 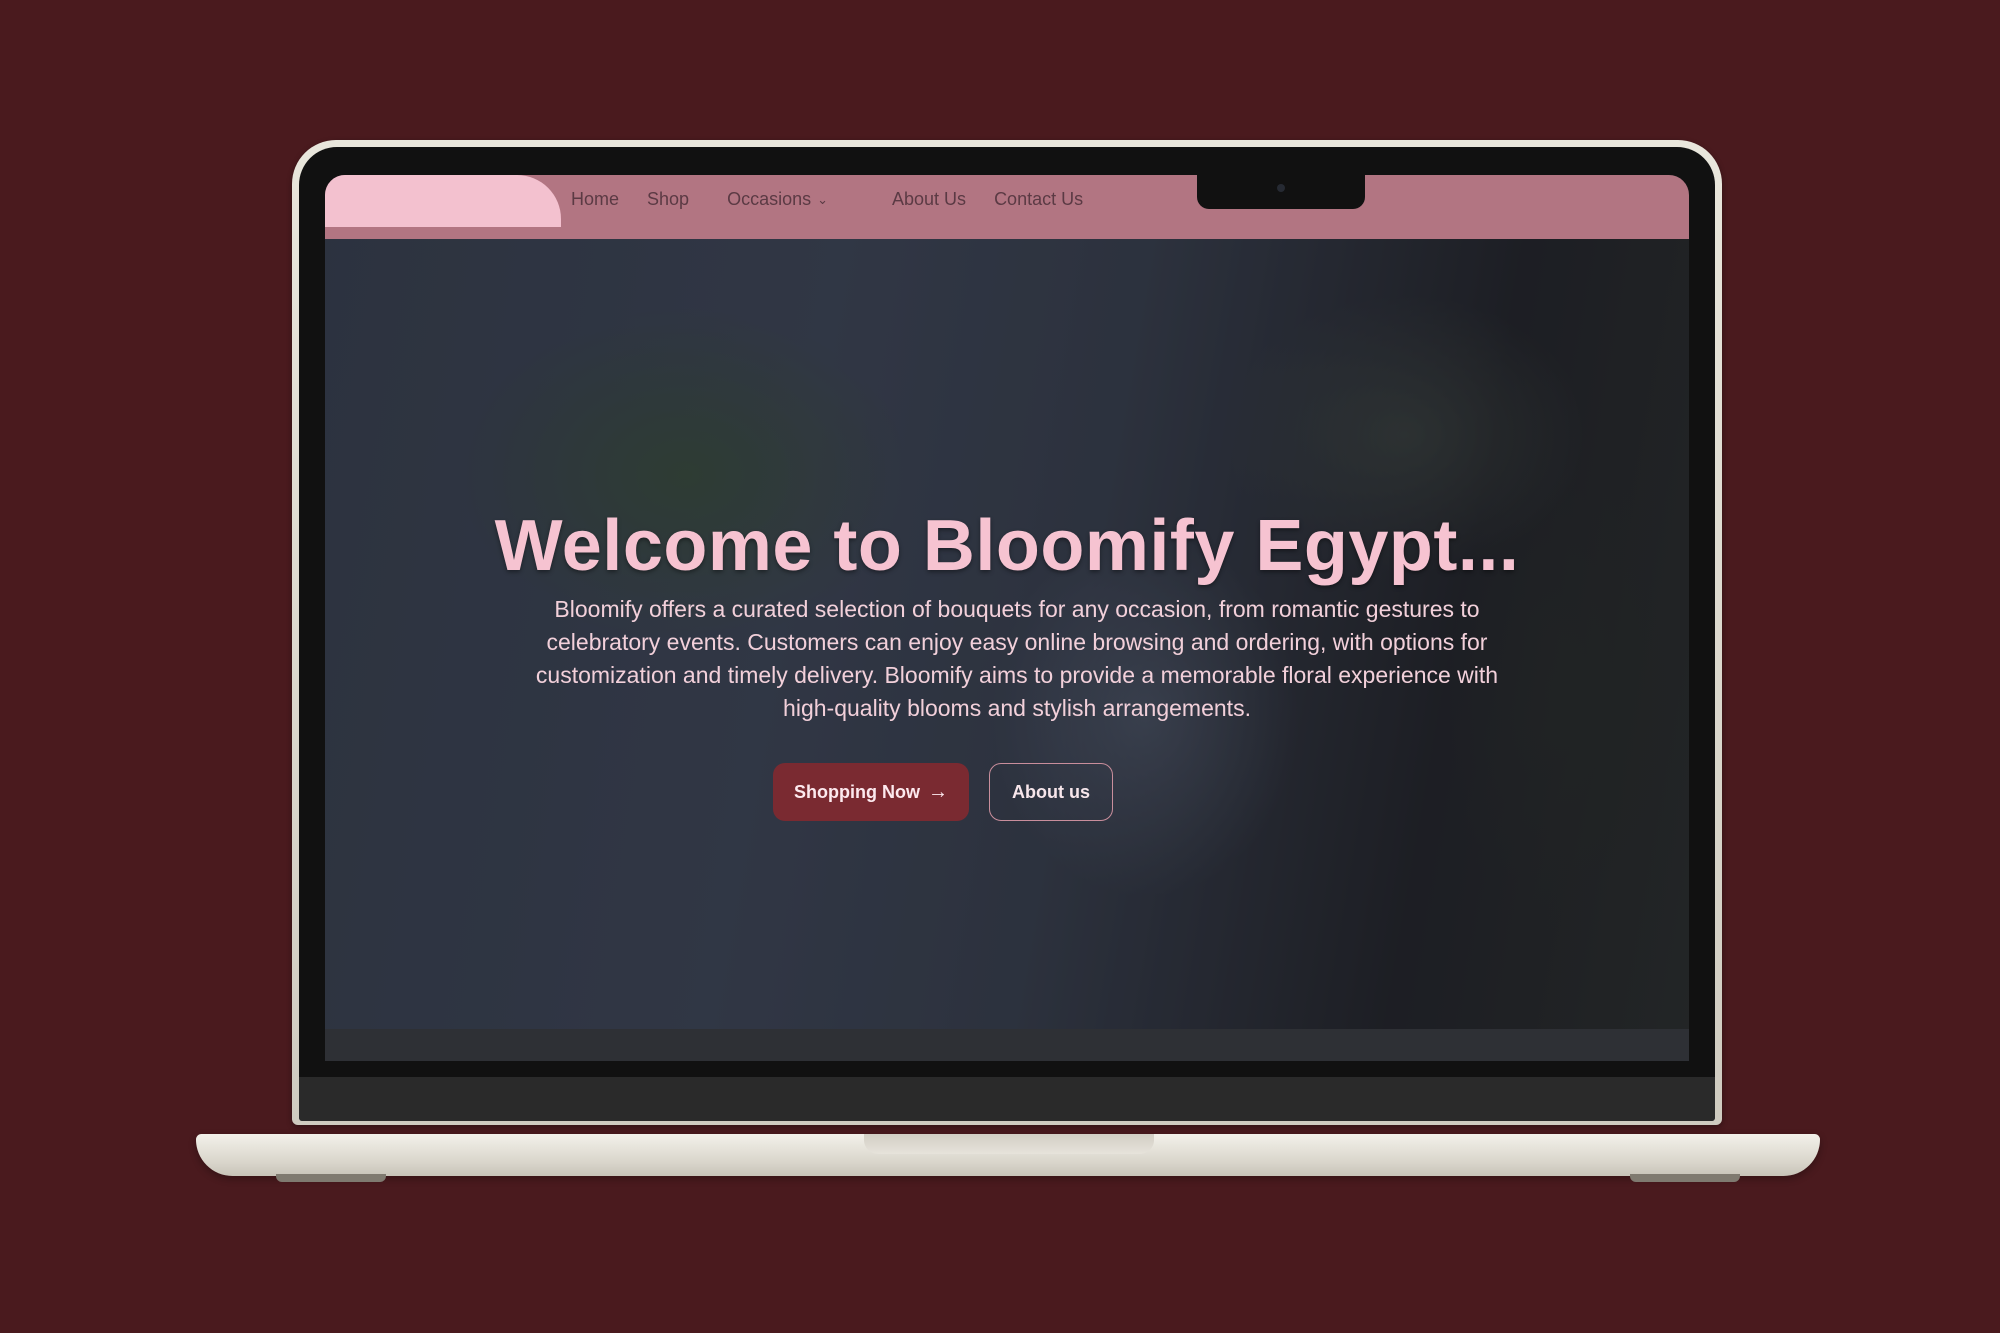 I want to click on laptop-foot-left, so click(x=331, y=1178).